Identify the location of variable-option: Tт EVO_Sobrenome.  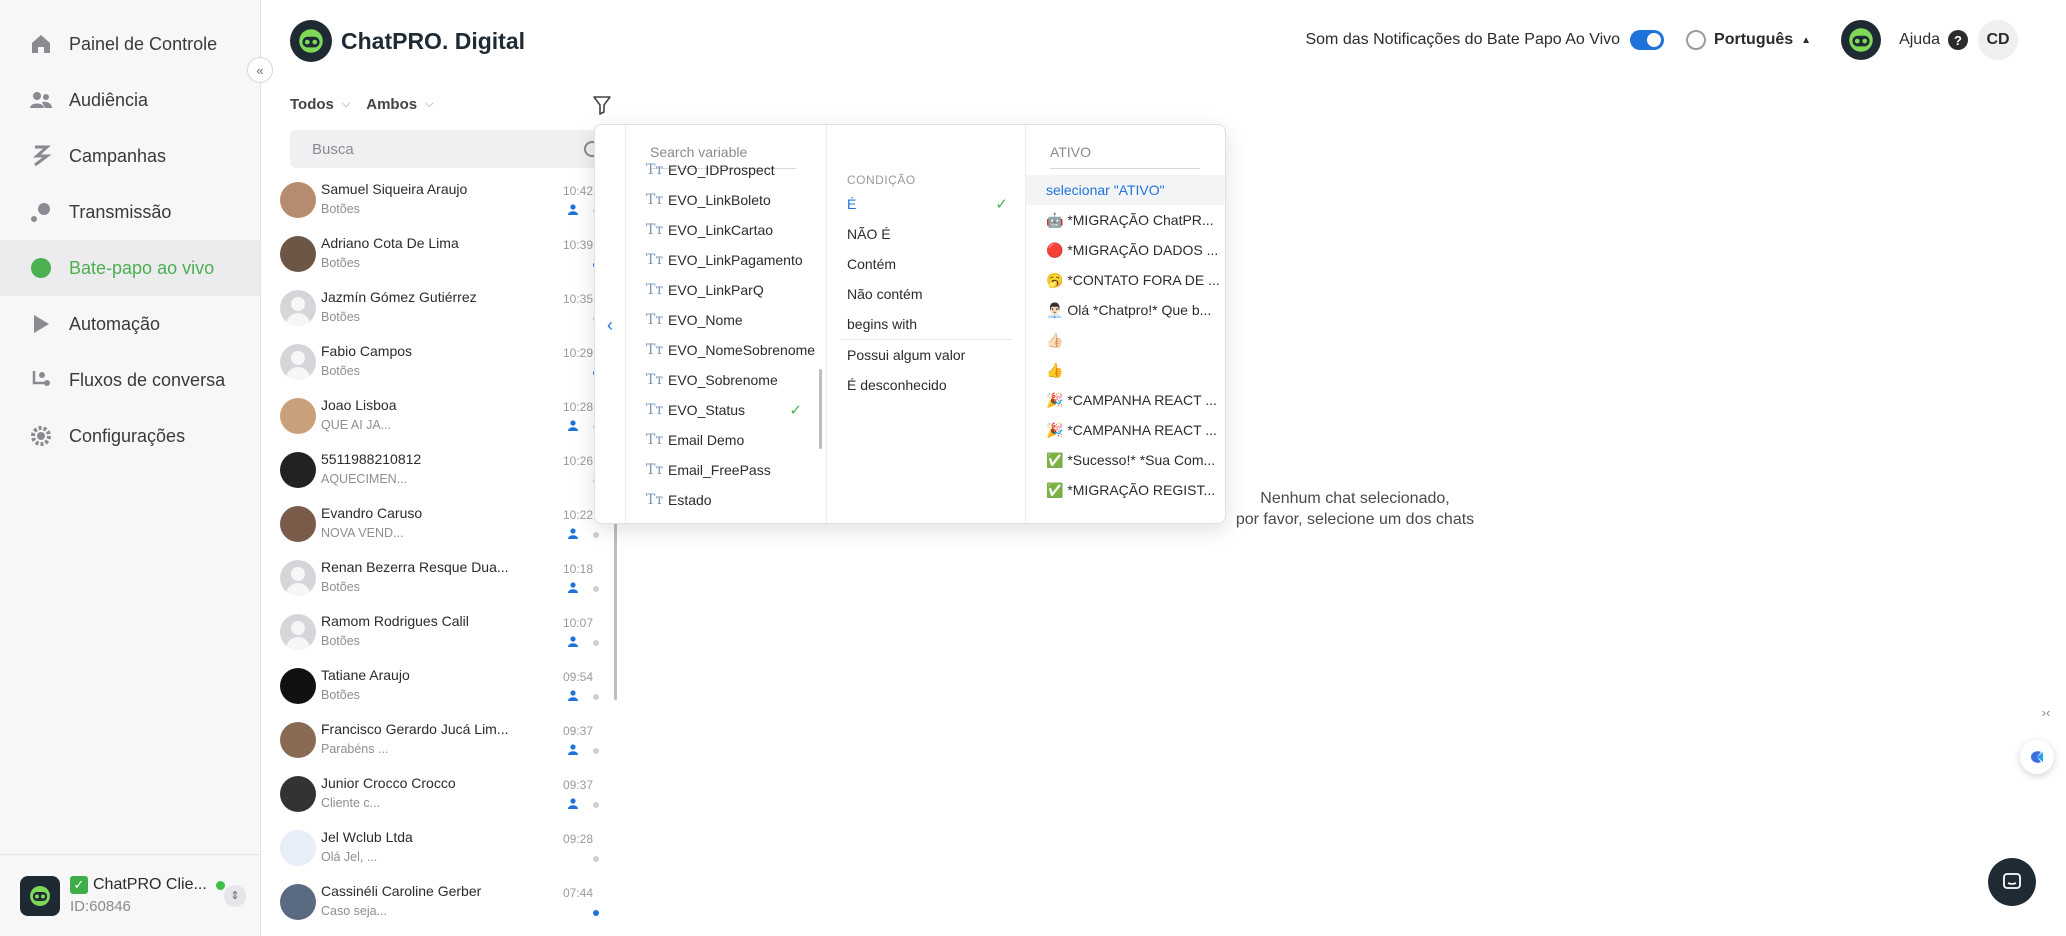
(721, 380).